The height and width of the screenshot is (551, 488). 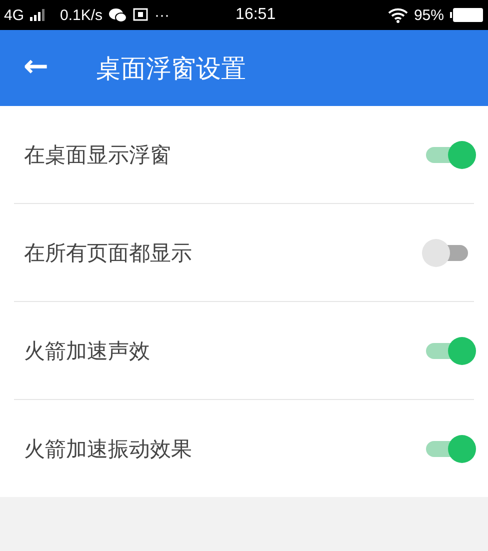 I want to click on setting-label: 火箭加速声效, so click(x=87, y=351).